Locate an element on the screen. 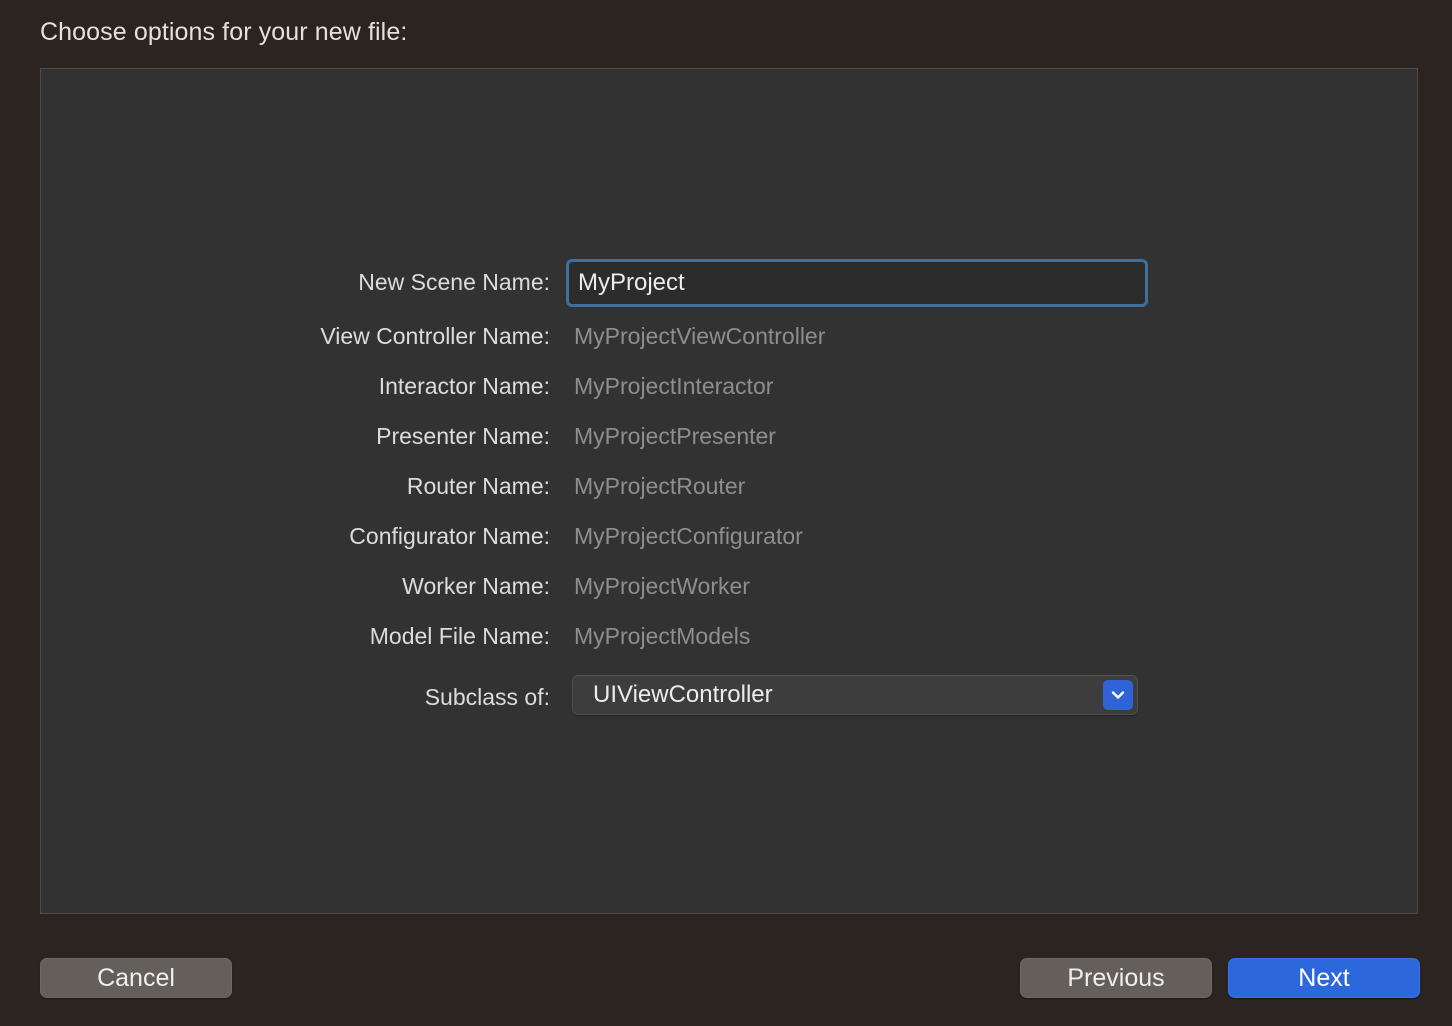 The width and height of the screenshot is (1452, 1026). subclass-selected-value: UIViewController is located at coordinates (683, 694).